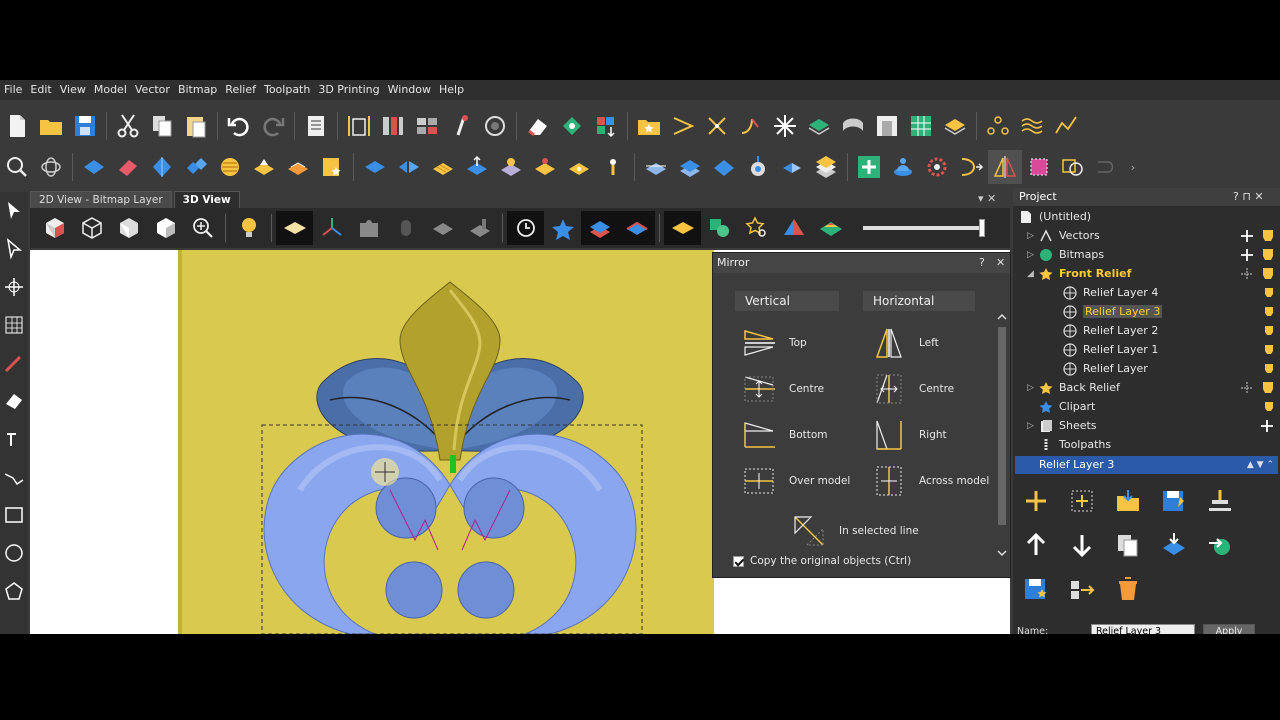 The height and width of the screenshot is (720, 1280). Describe the element at coordinates (538, 126) in the screenshot. I see `erase-button` at that location.